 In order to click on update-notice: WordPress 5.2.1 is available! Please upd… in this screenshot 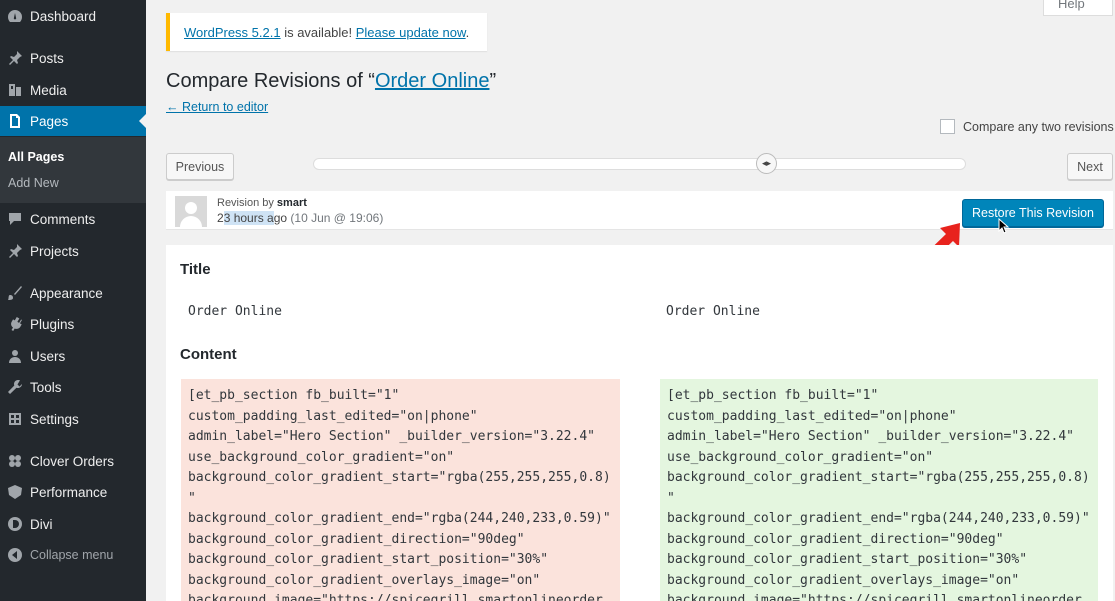, I will do `click(326, 32)`.